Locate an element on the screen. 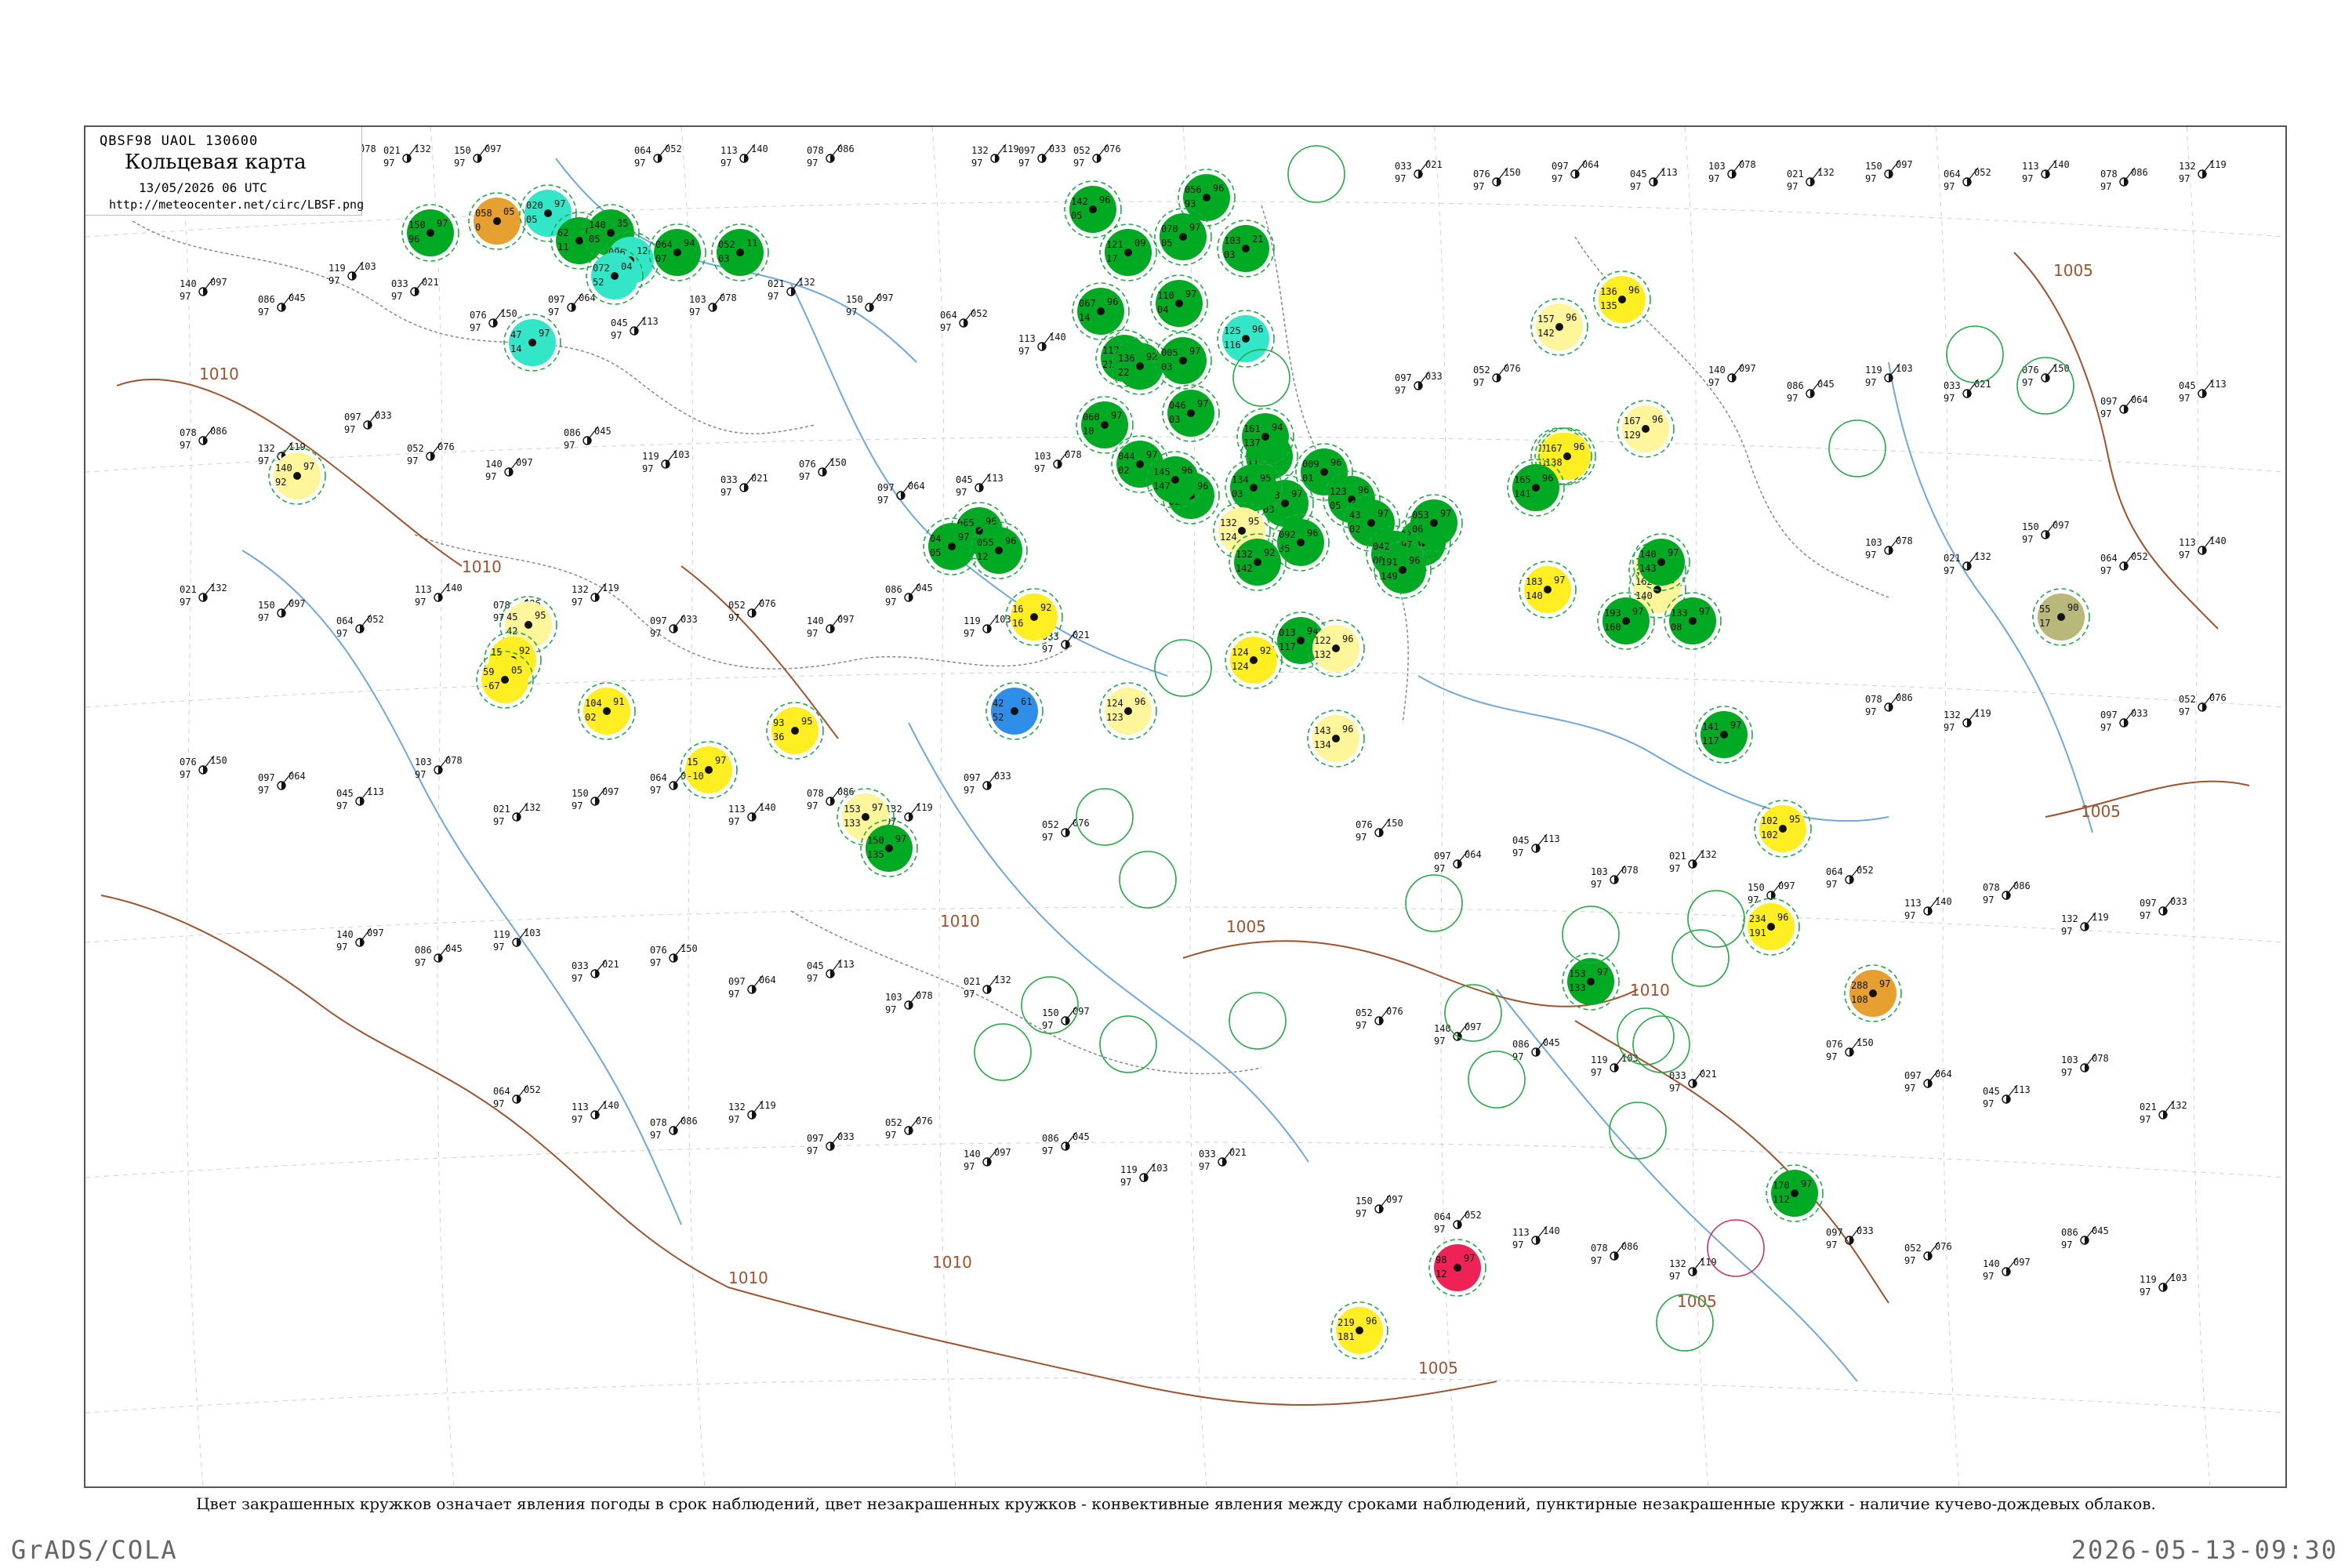  weather-station-dust: 288 97 108 is located at coordinates (1873, 993).